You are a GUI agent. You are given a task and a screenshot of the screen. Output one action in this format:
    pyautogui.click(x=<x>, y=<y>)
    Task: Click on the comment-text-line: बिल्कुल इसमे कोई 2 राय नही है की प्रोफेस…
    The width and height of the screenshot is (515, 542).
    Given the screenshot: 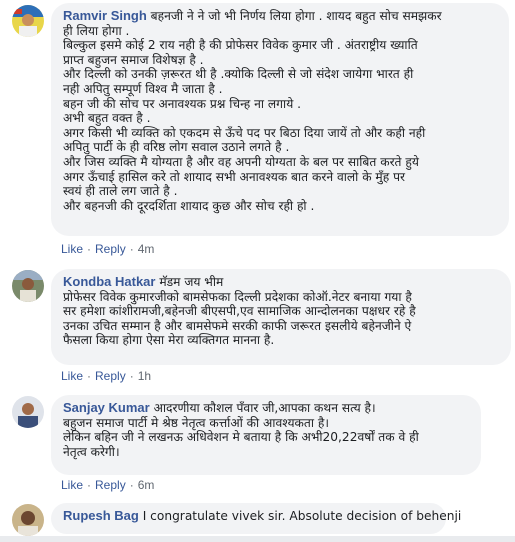 What is the action you would take?
    pyautogui.click(x=240, y=45)
    